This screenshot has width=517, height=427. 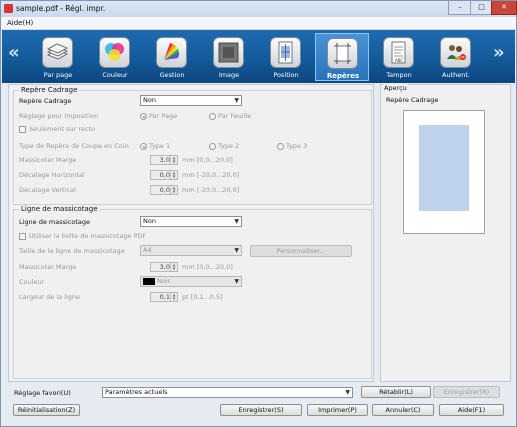 What do you see at coordinates (399, 75) in the screenshot?
I see `tab-label: Tampon` at bounding box center [399, 75].